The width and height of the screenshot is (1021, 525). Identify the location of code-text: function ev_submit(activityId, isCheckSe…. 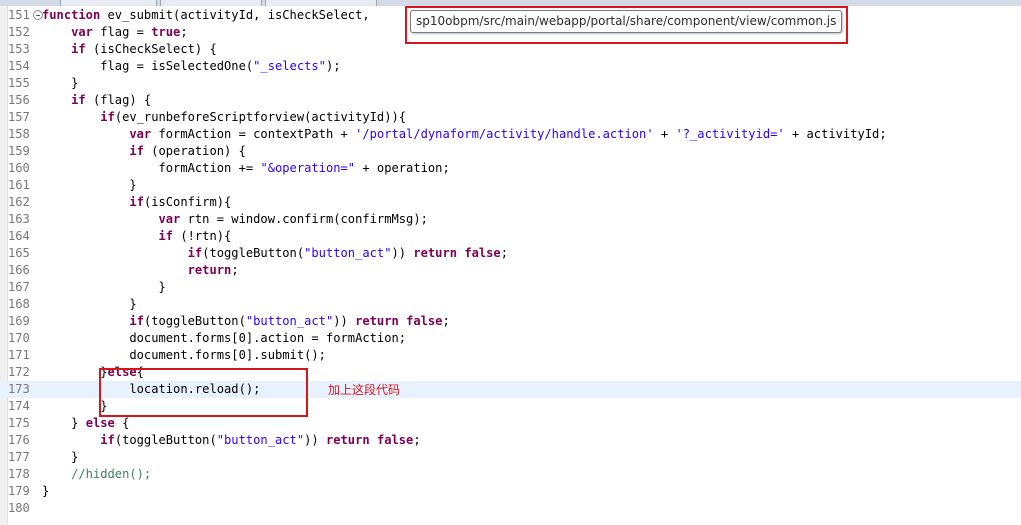
(206, 15).